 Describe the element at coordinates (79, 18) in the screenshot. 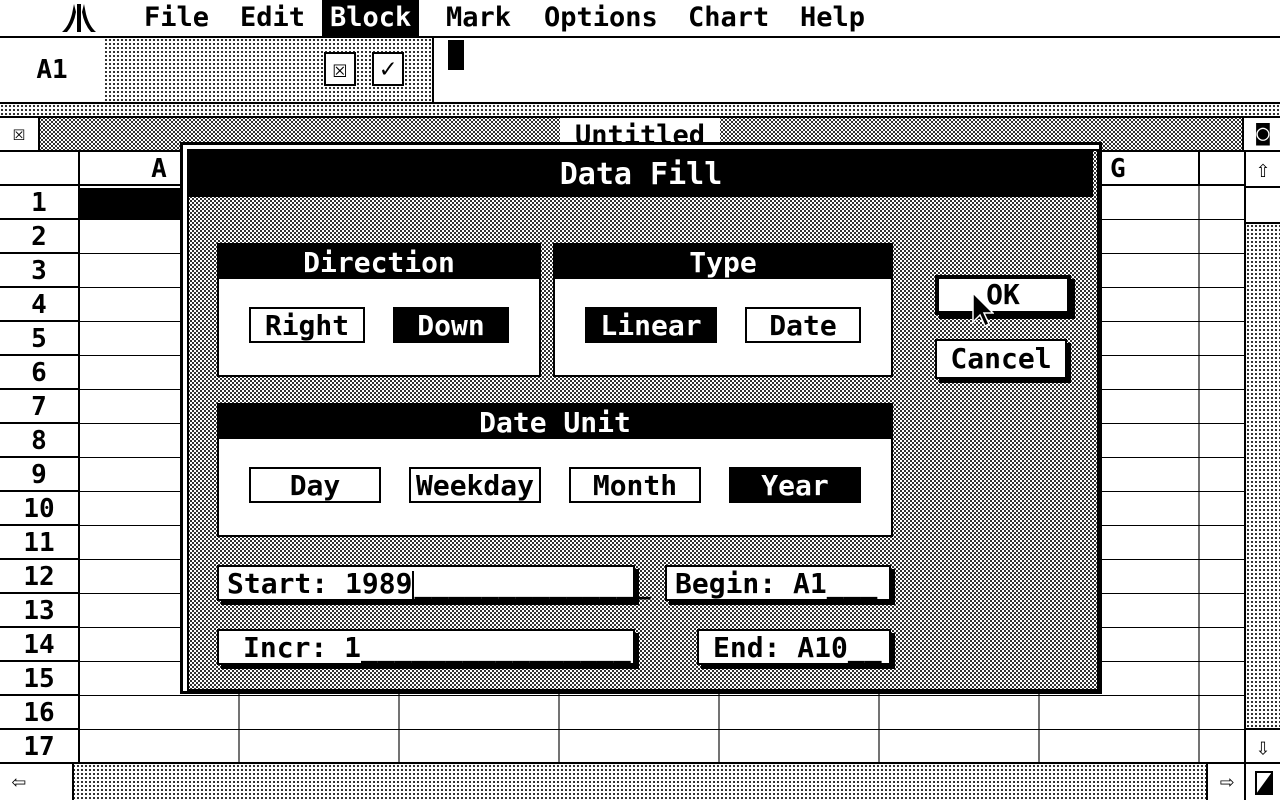

I see `atari-logo-icon` at that location.